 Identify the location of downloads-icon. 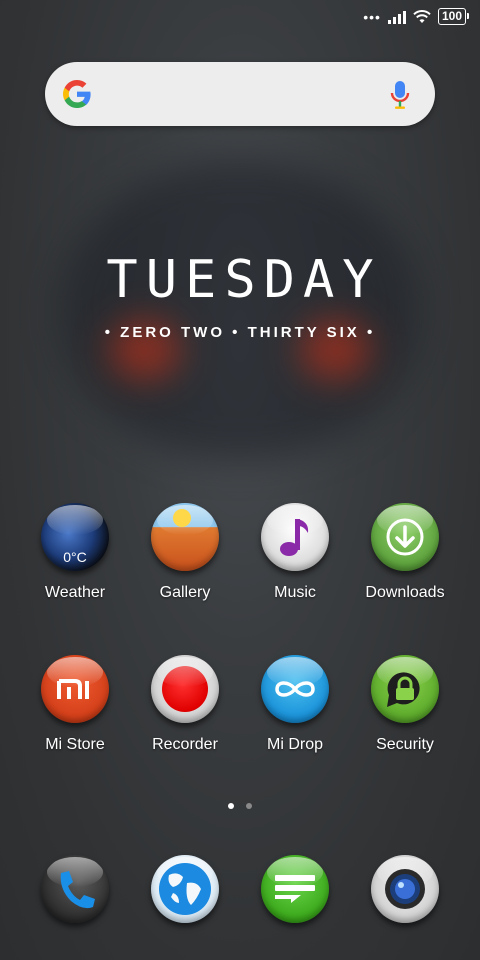
(405, 537).